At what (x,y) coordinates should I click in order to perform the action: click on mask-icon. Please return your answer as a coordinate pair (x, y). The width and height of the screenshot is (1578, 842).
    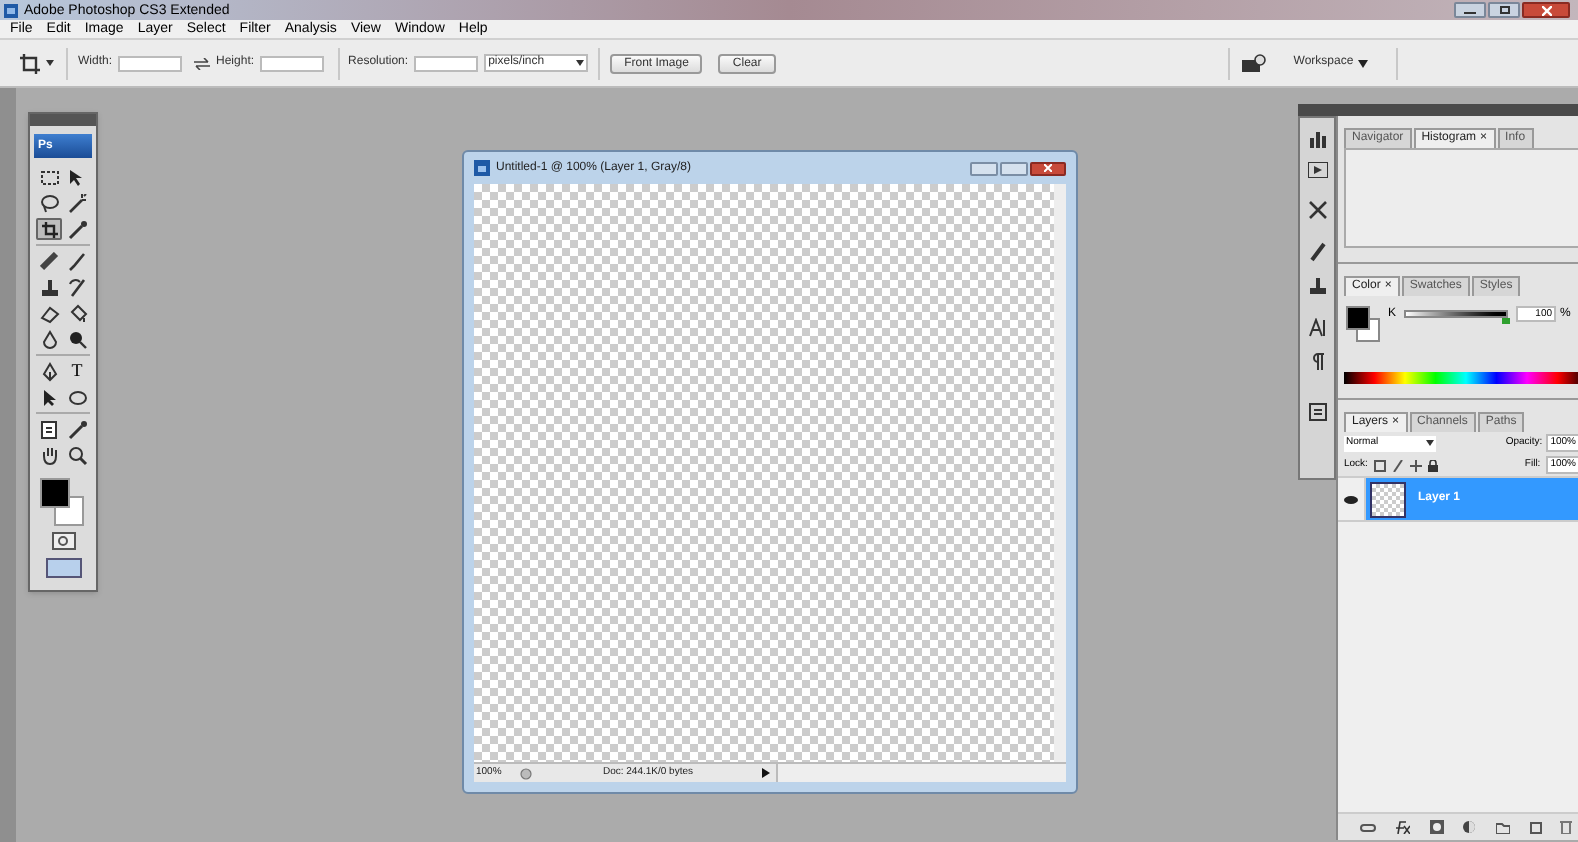
    Looking at the image, I should click on (1436, 827).